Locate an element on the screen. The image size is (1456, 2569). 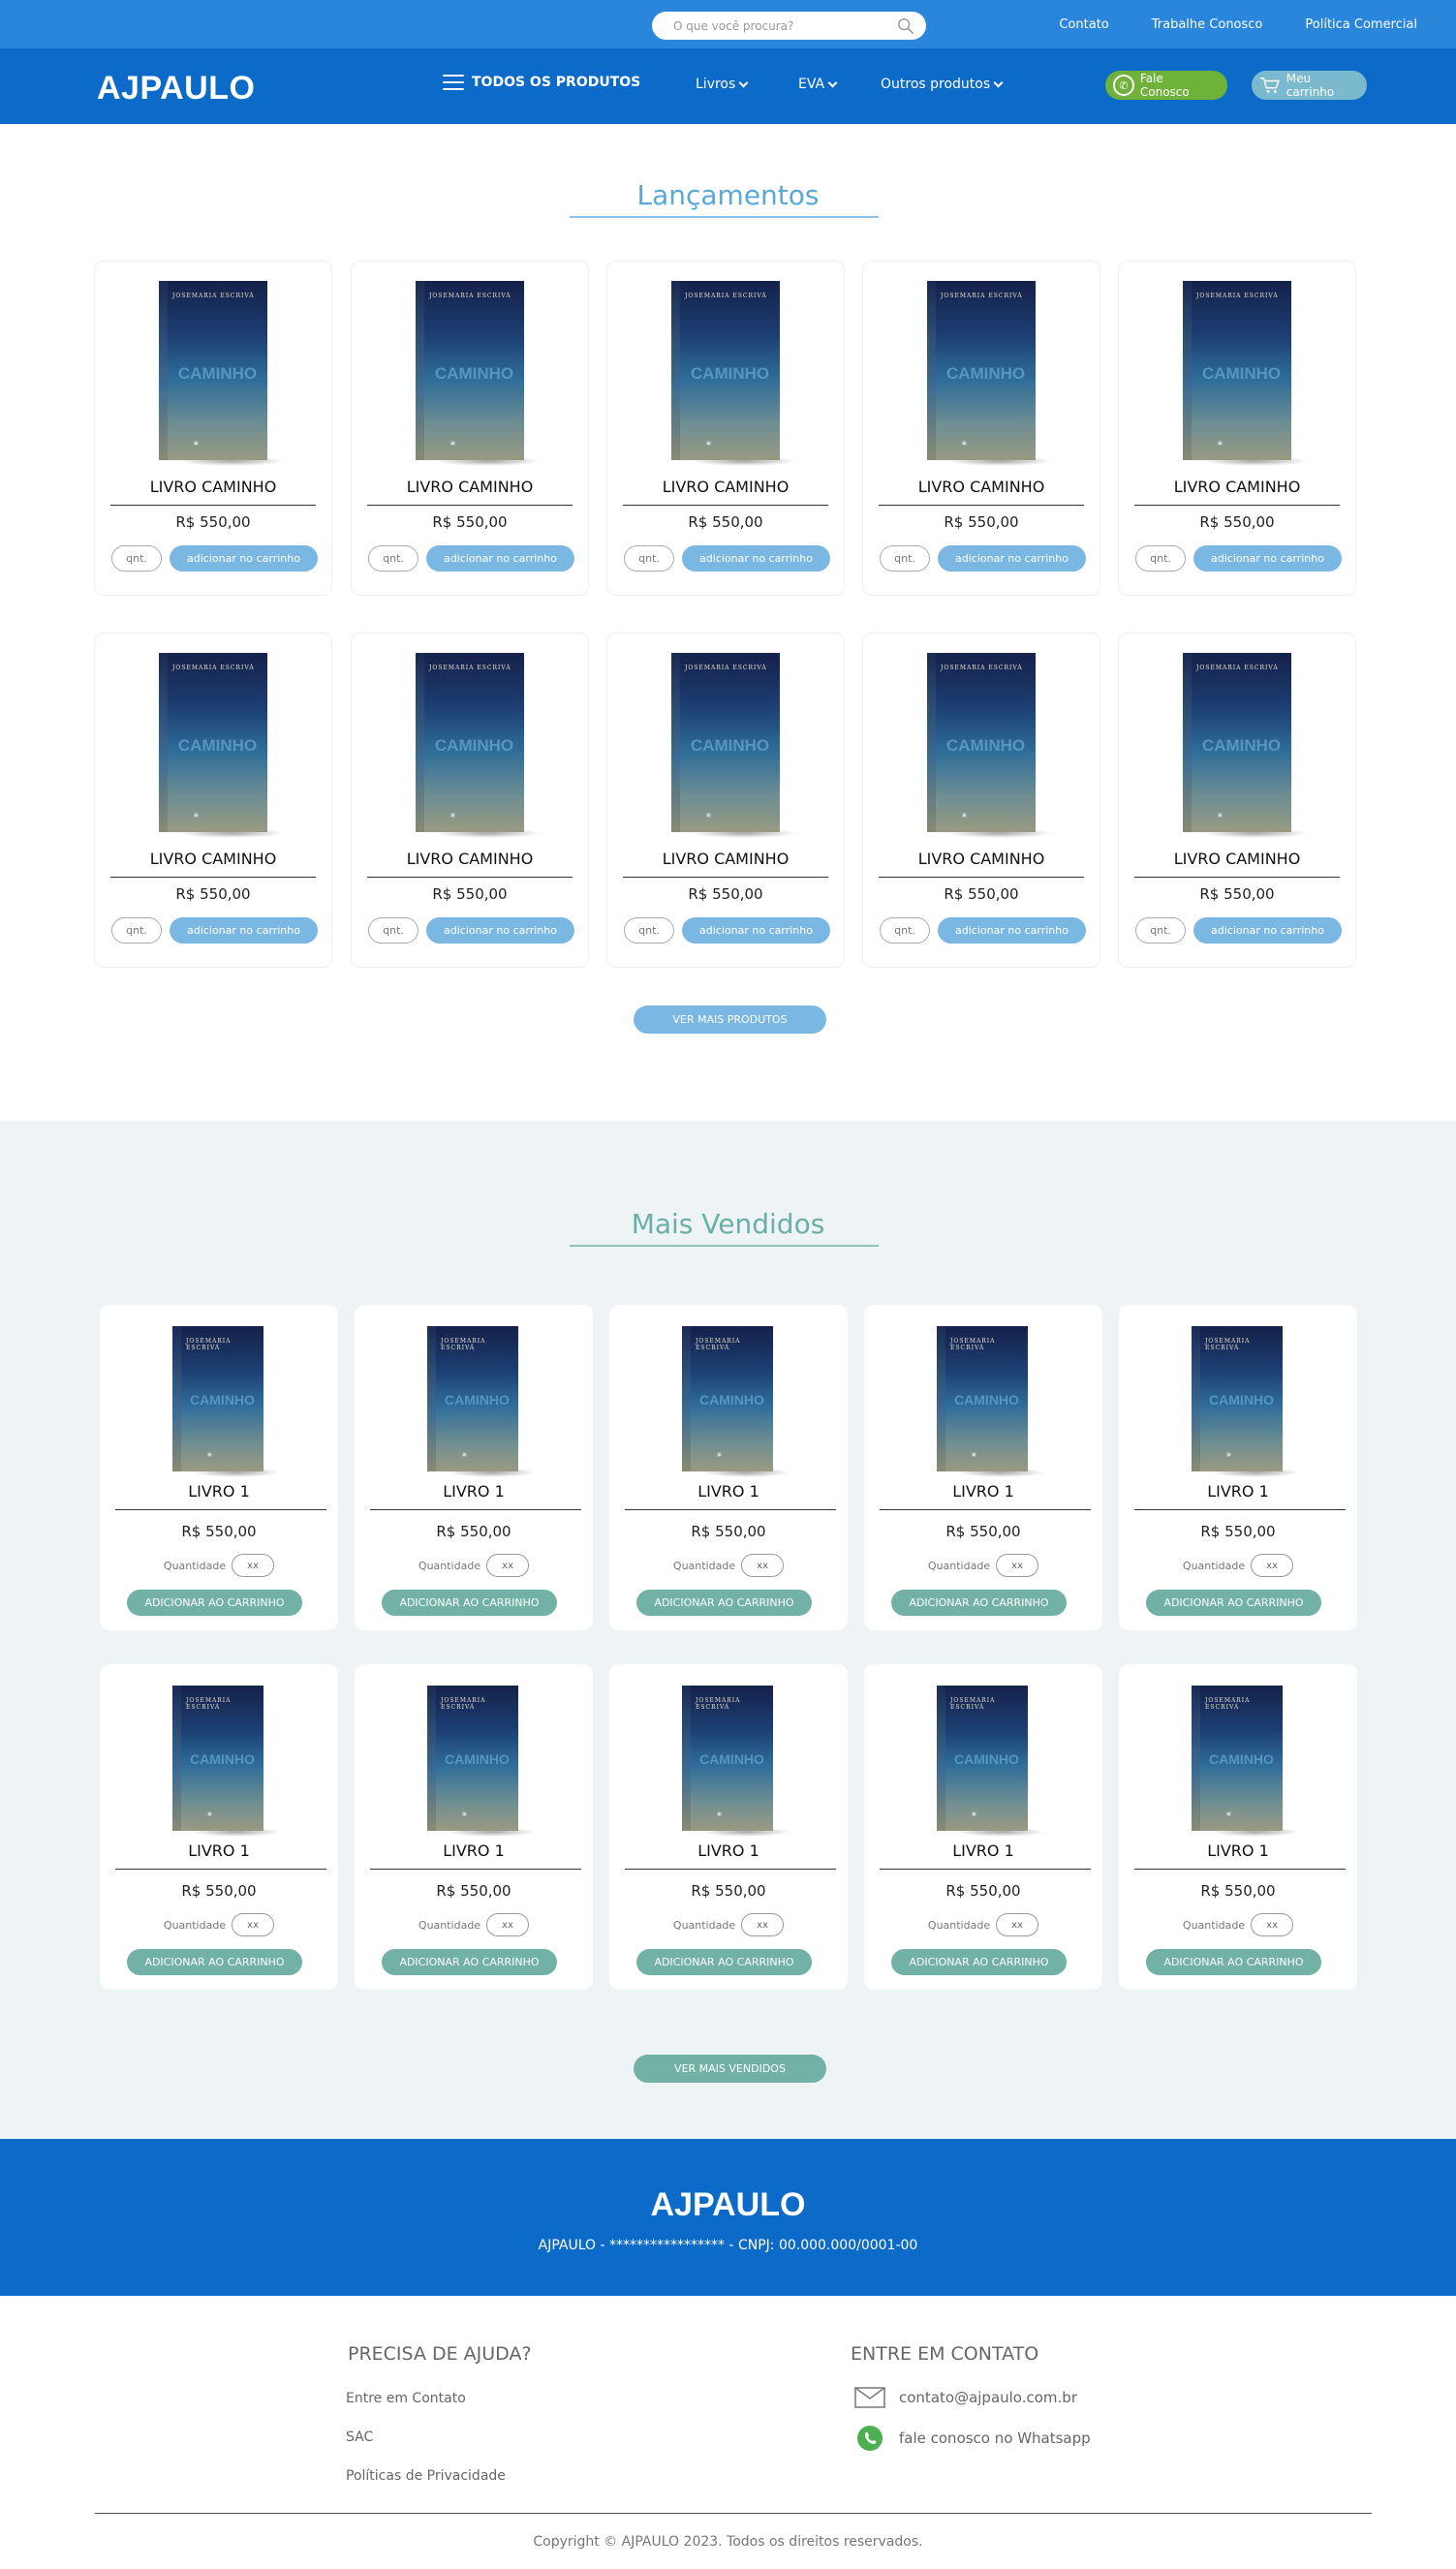
link-contato: Contato is located at coordinates (1083, 24).